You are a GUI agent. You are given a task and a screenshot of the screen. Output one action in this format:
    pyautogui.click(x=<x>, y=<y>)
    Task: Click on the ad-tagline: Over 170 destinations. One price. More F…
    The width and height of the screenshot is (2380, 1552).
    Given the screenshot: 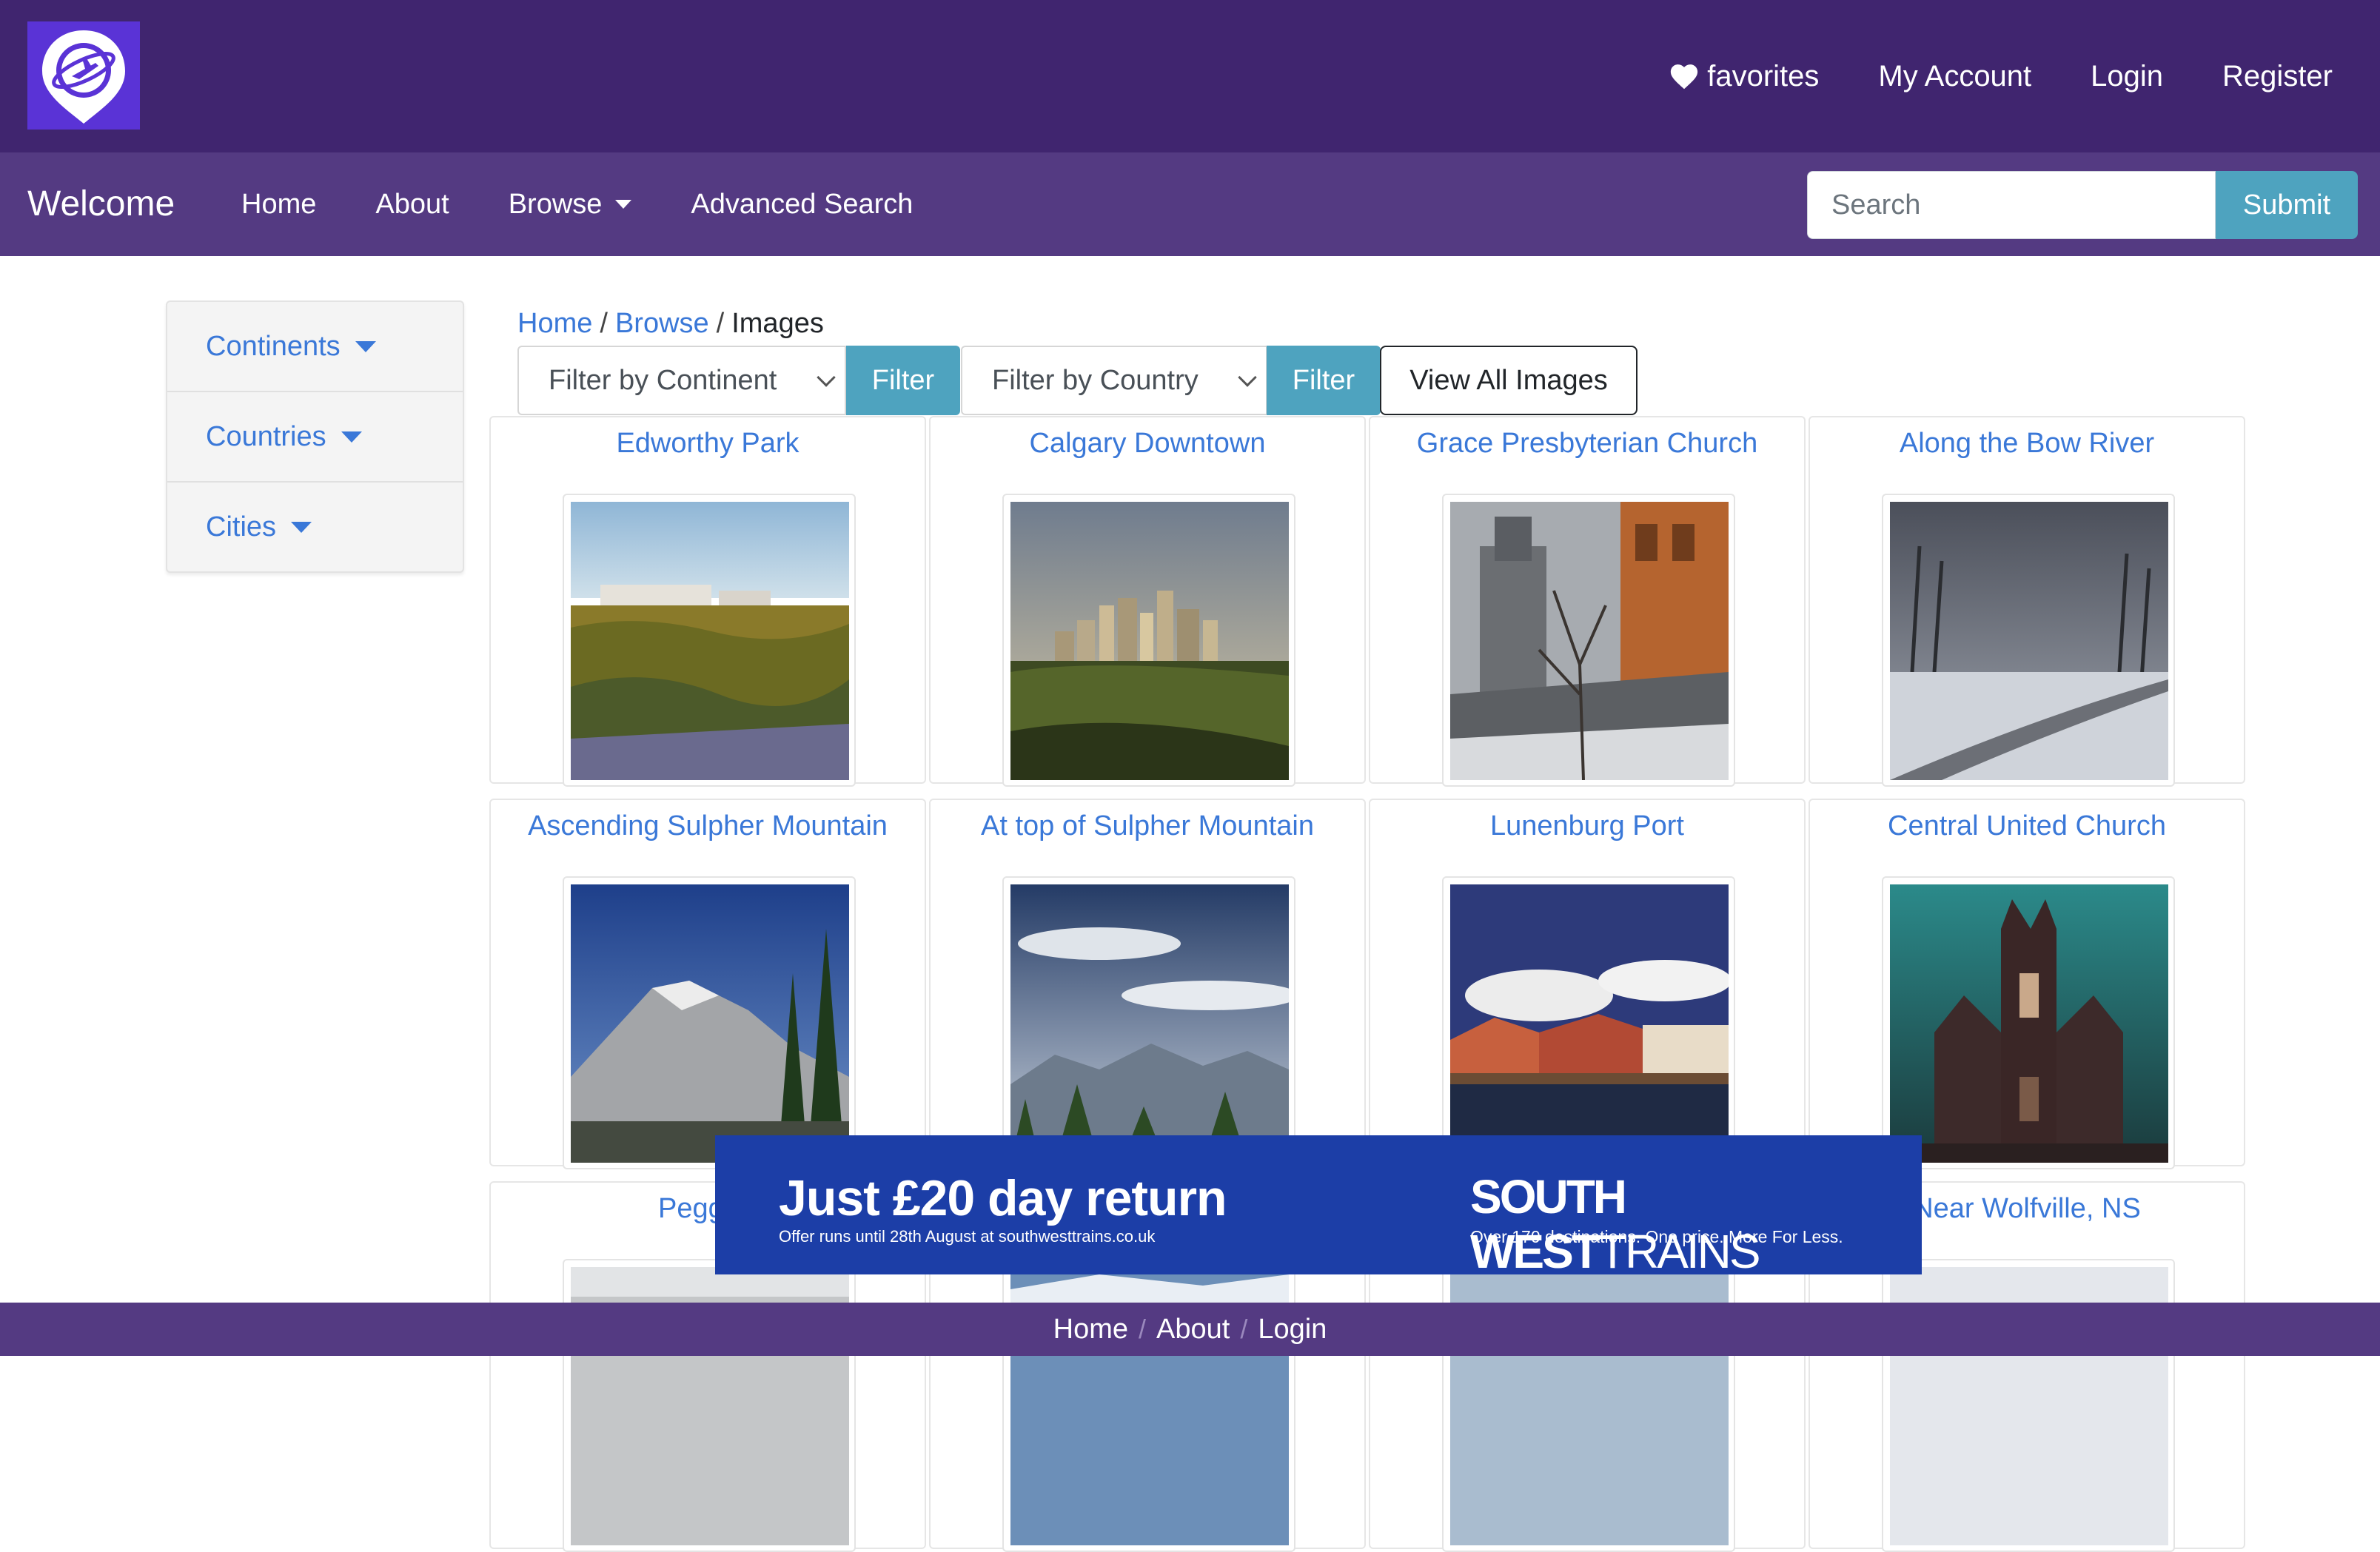 What is the action you would take?
    pyautogui.click(x=1657, y=1236)
    